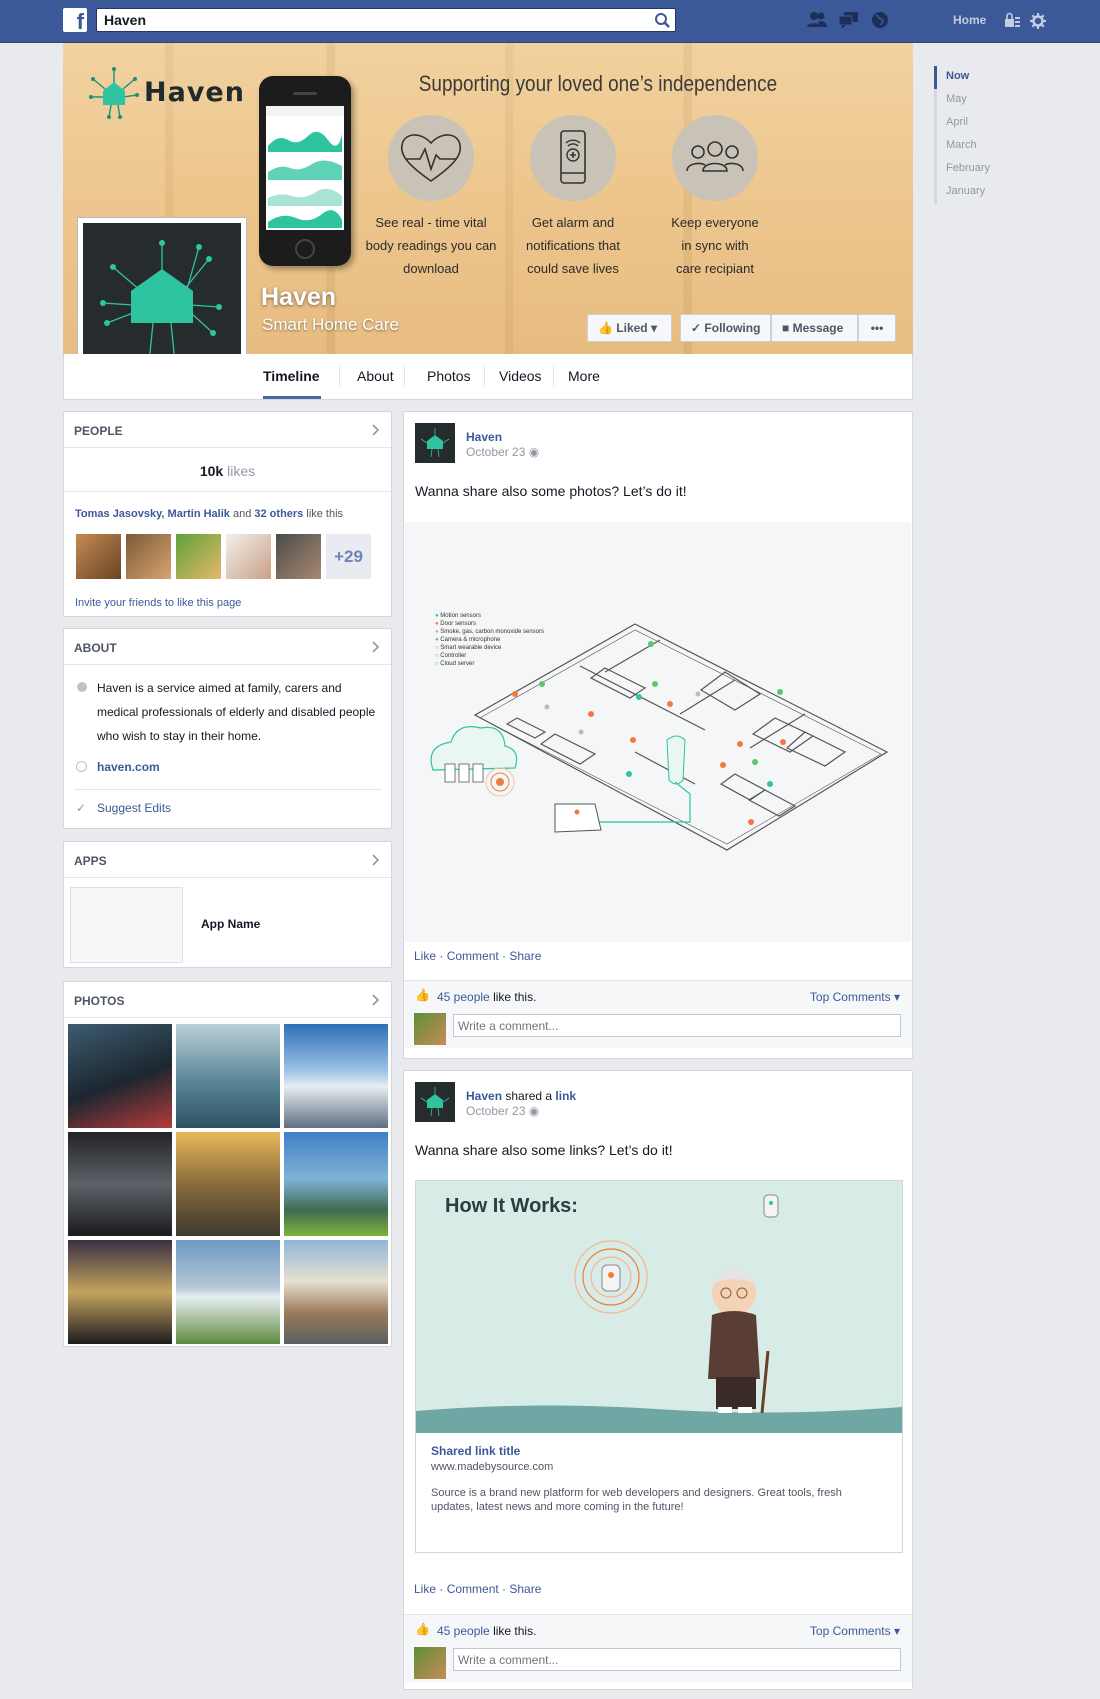 The width and height of the screenshot is (1100, 1699). Describe the element at coordinates (278, 514) in the screenshot. I see `others-link: 32 others` at that location.